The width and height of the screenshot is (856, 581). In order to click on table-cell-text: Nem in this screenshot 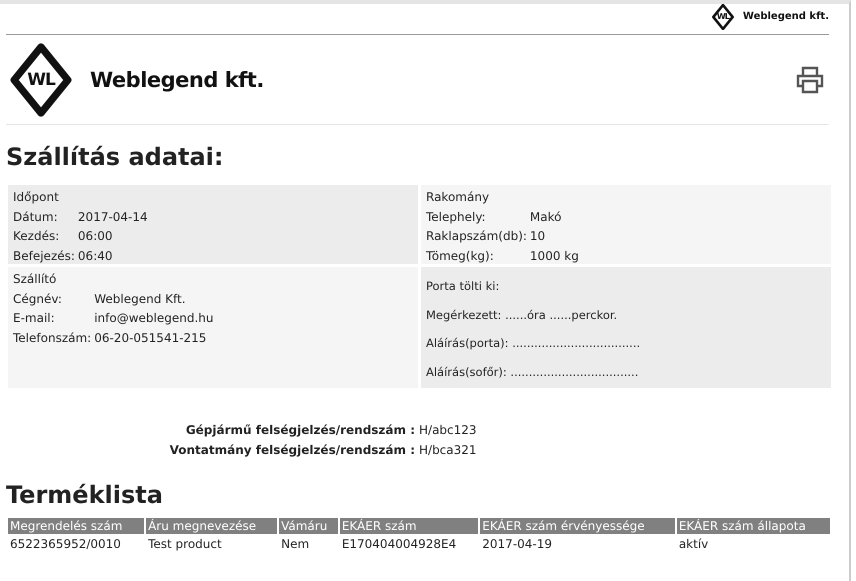, I will do `click(295, 544)`.